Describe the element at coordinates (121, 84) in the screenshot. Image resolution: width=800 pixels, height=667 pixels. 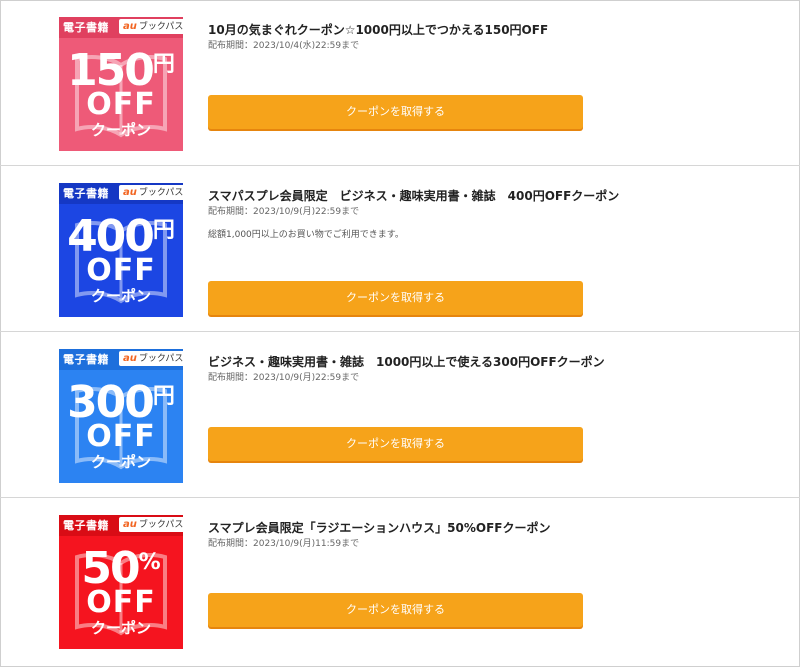
I see `coupon-banner-image: 電子書籍 au ブックパス 150円 OFF クーポン` at that location.